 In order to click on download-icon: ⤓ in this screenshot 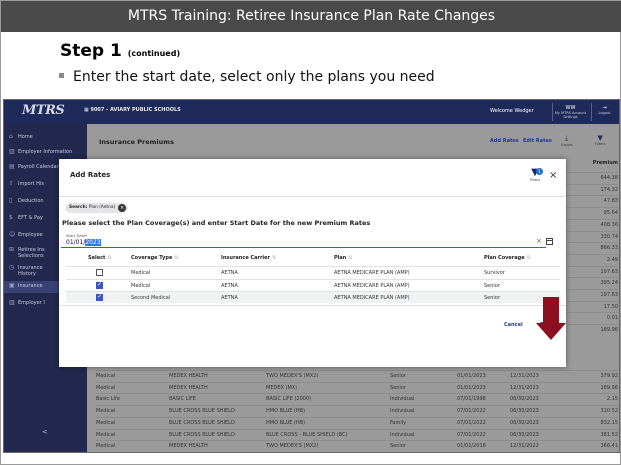, I will do `click(567, 138)`.